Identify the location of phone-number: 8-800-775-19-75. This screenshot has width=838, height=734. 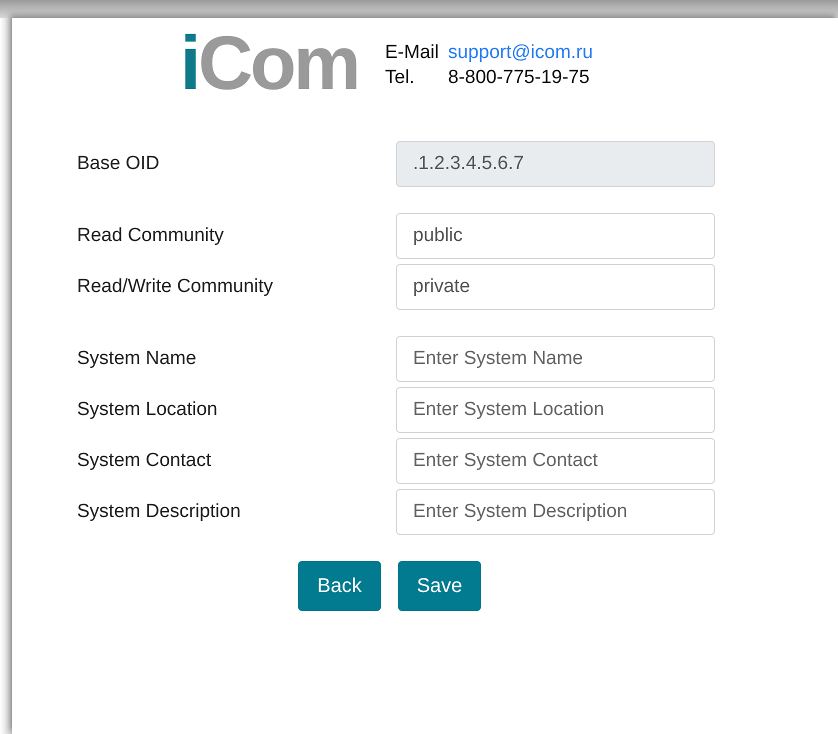
(519, 78).